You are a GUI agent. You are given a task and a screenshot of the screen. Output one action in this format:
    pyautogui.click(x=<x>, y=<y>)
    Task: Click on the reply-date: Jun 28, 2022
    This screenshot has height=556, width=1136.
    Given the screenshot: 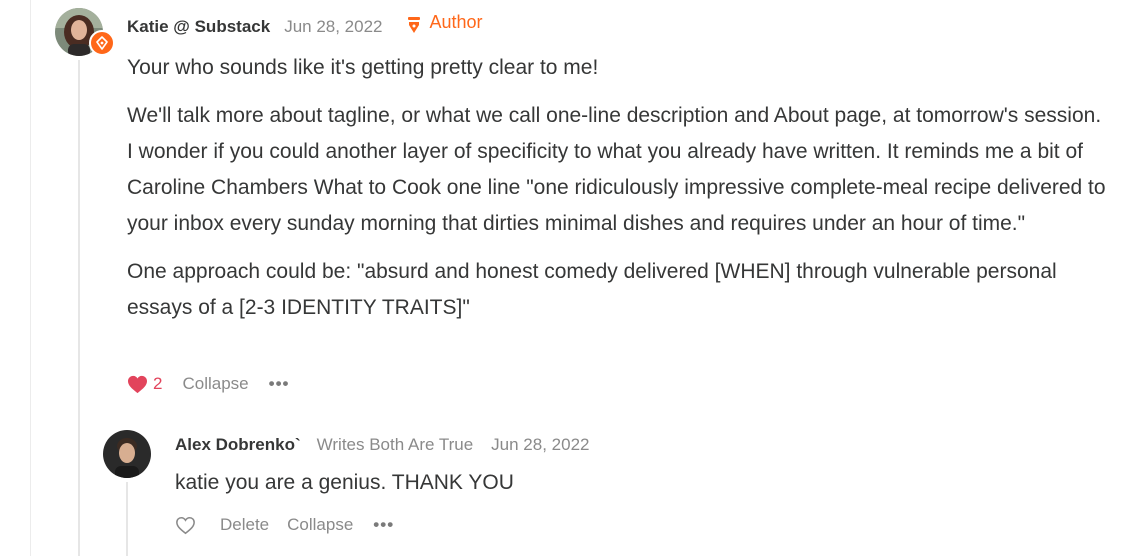 What is the action you would take?
    pyautogui.click(x=540, y=445)
    